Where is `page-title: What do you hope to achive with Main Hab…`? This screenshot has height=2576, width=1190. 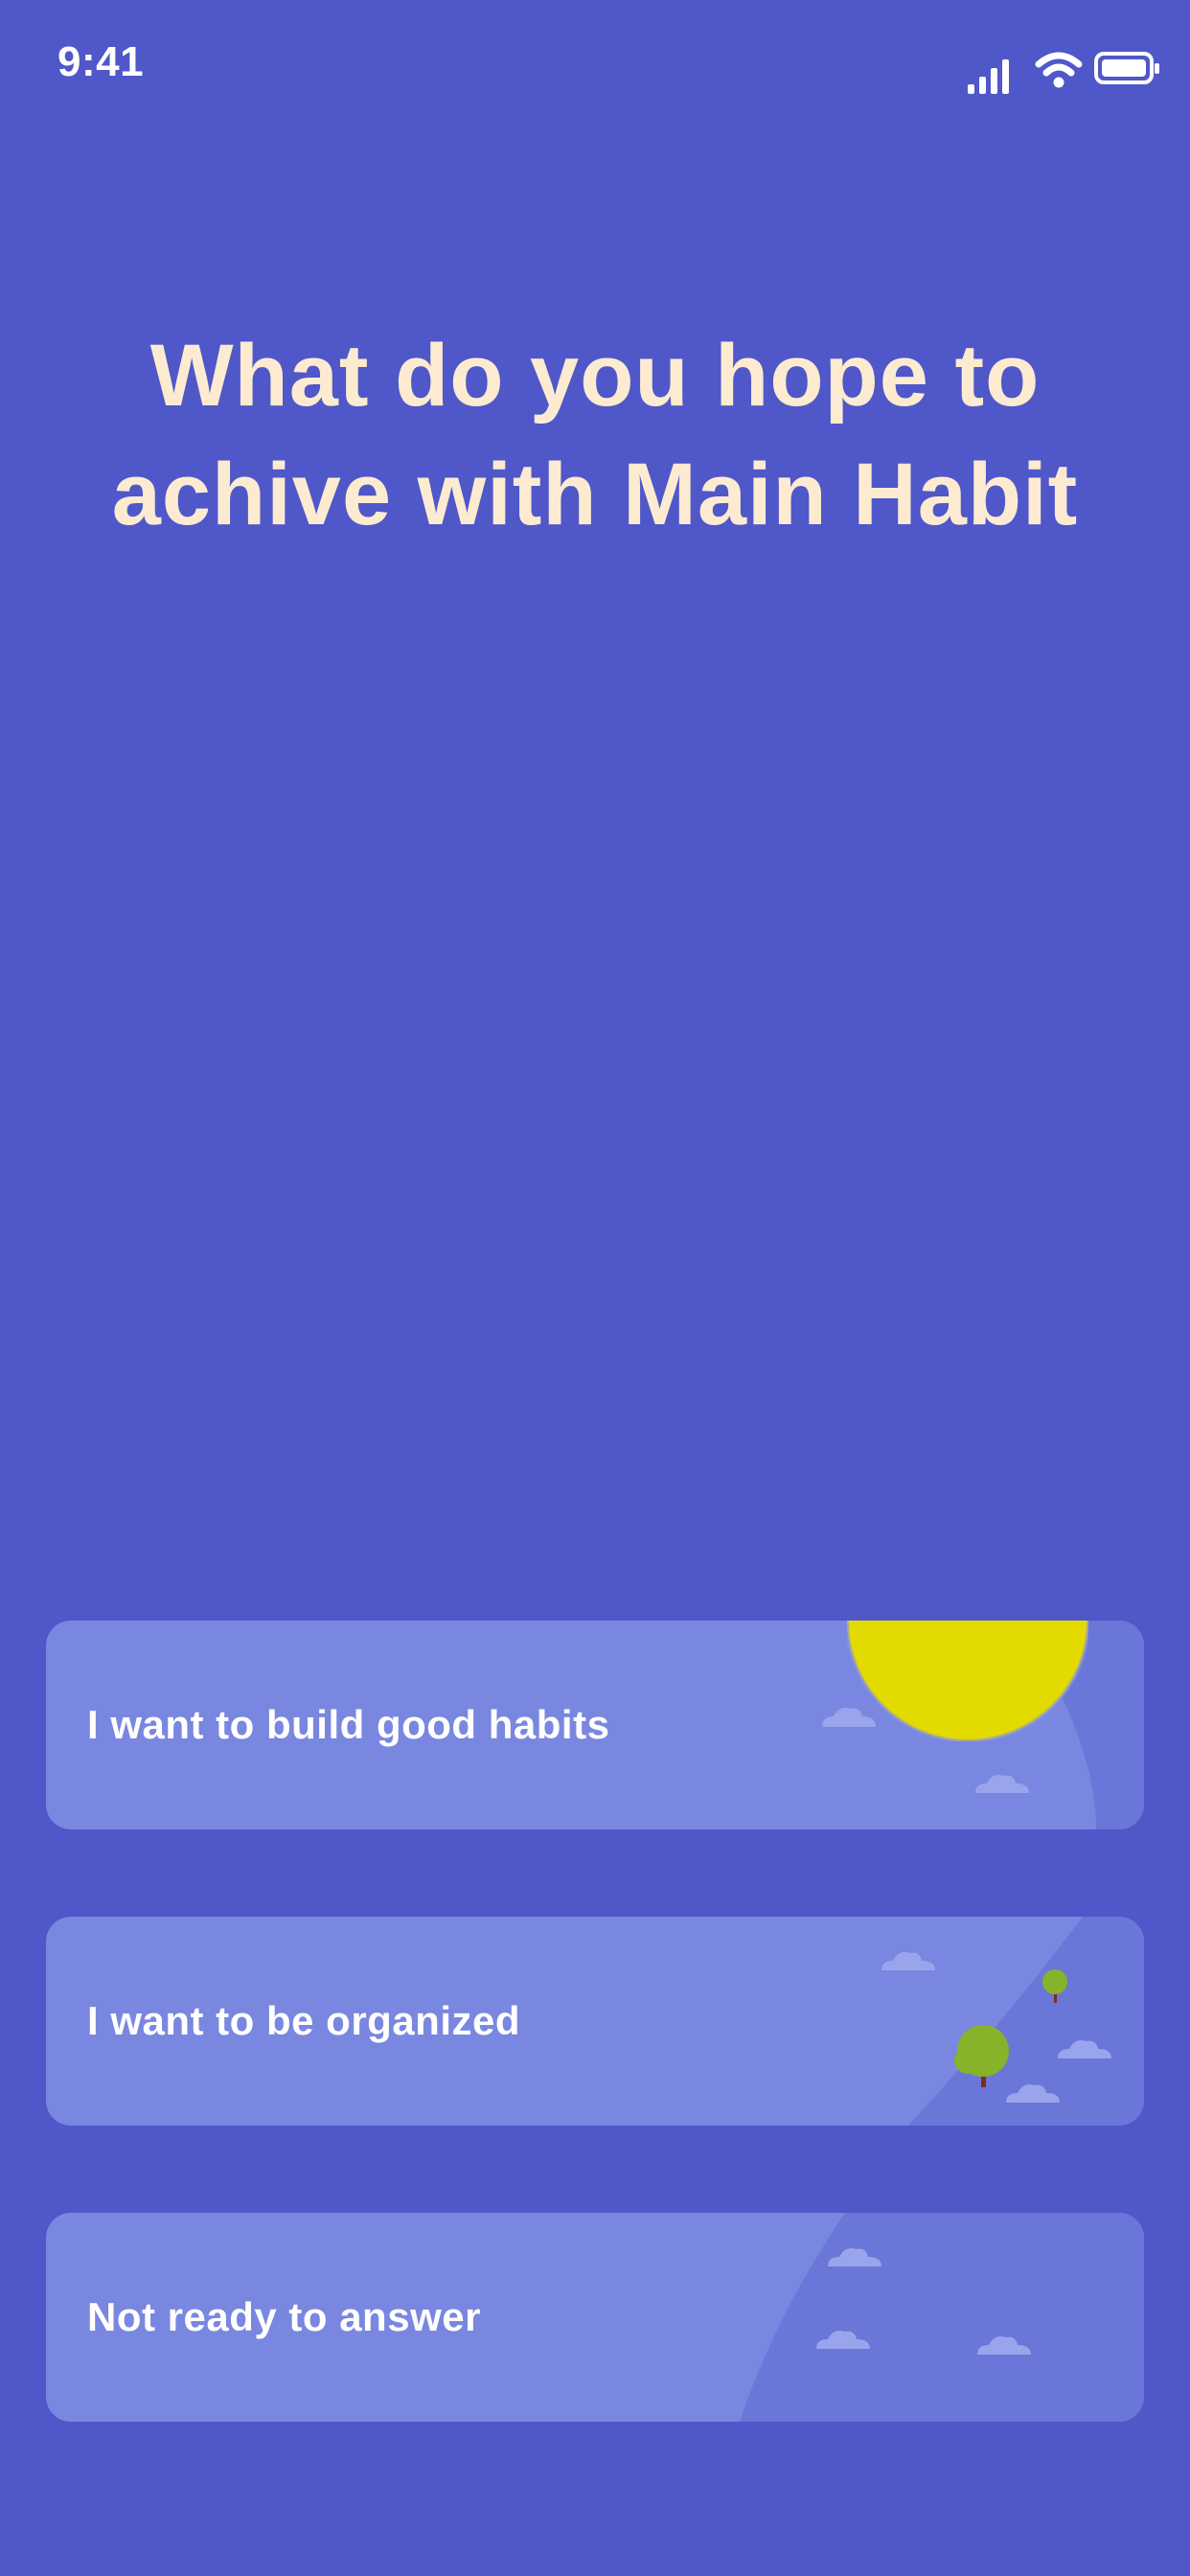 page-title: What do you hope to achive with Main Hab… is located at coordinates (595, 435).